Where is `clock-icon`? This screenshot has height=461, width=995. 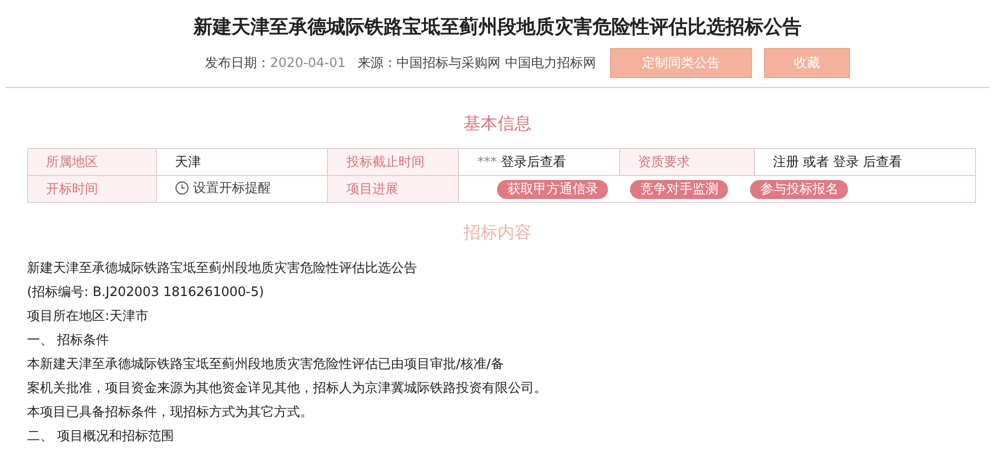 clock-icon is located at coordinates (182, 188).